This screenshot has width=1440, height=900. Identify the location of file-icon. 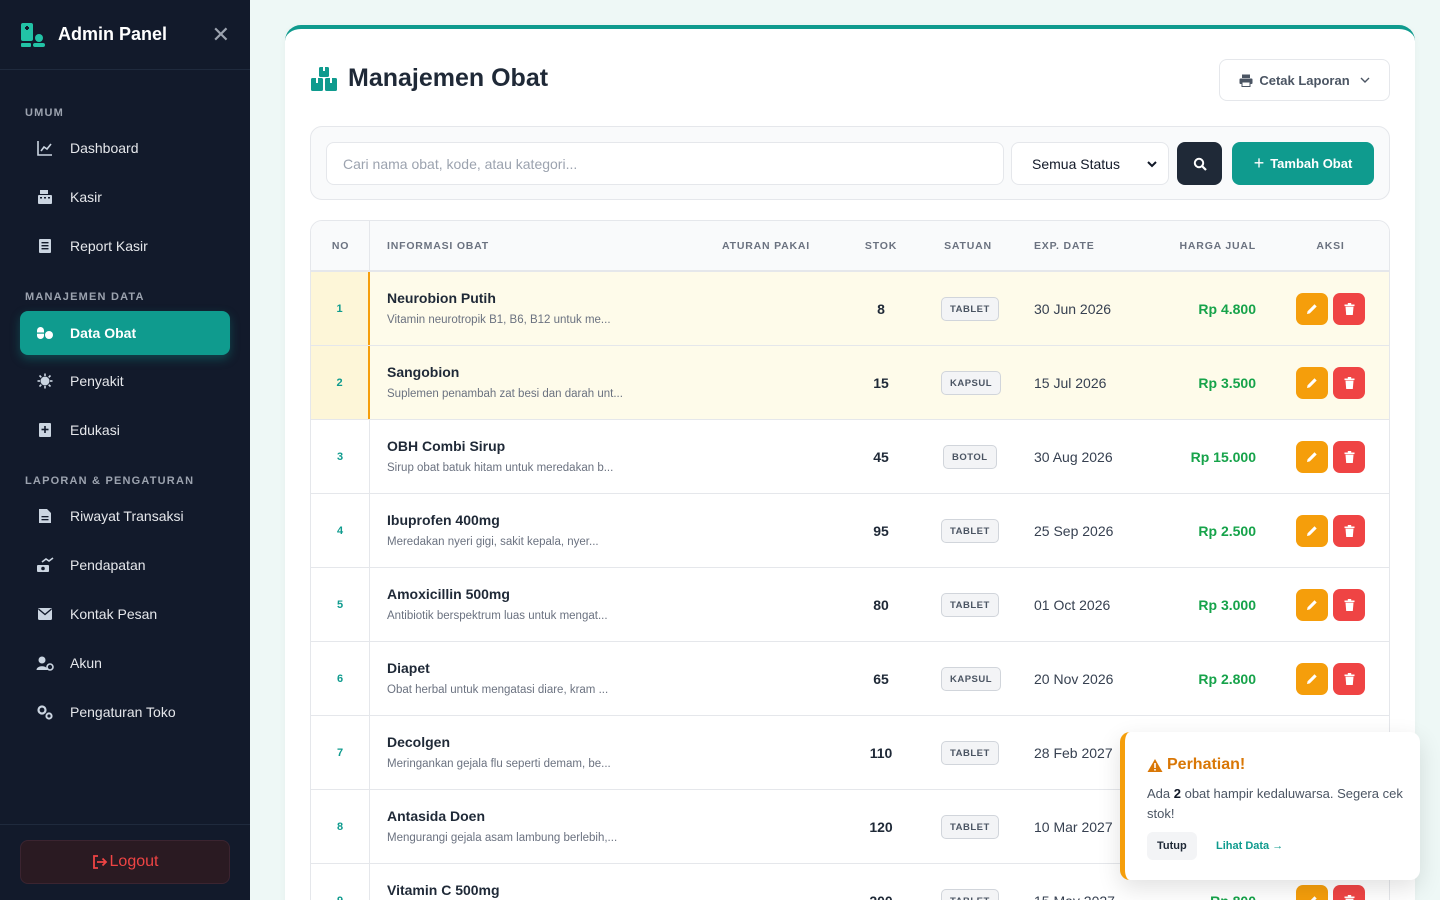
(45, 516).